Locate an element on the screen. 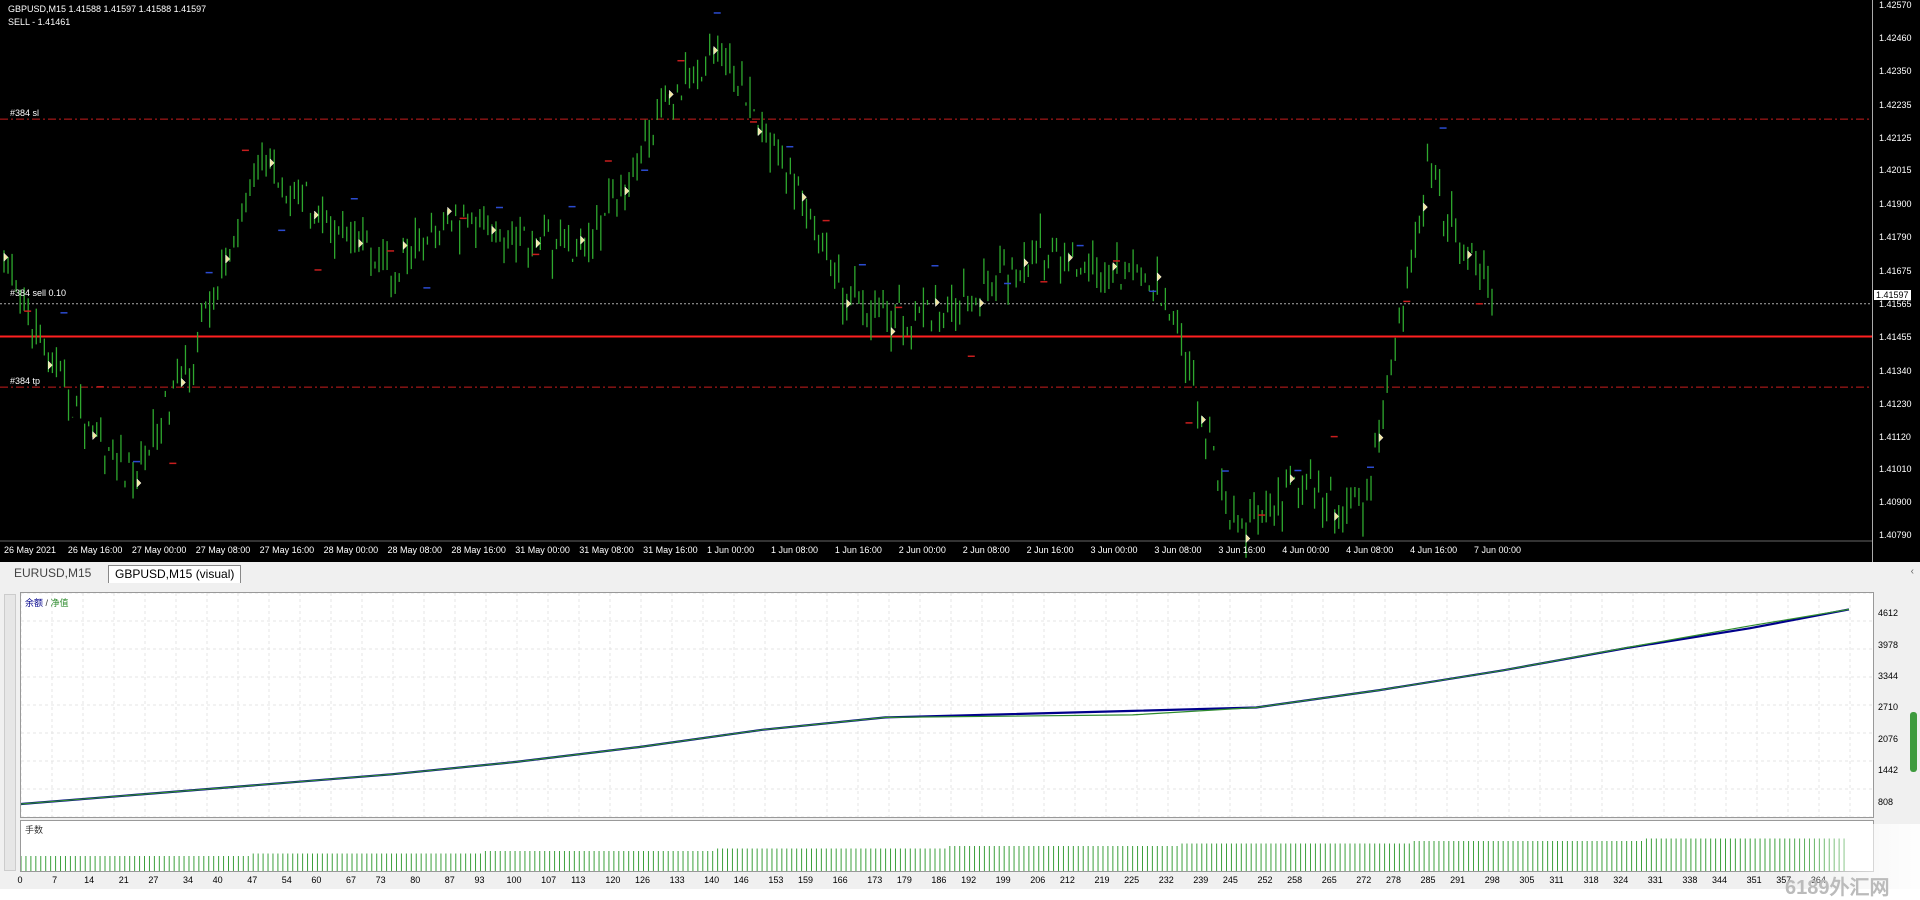 This screenshot has height=900, width=1920. equity-x-tick: 60 is located at coordinates (316, 880).